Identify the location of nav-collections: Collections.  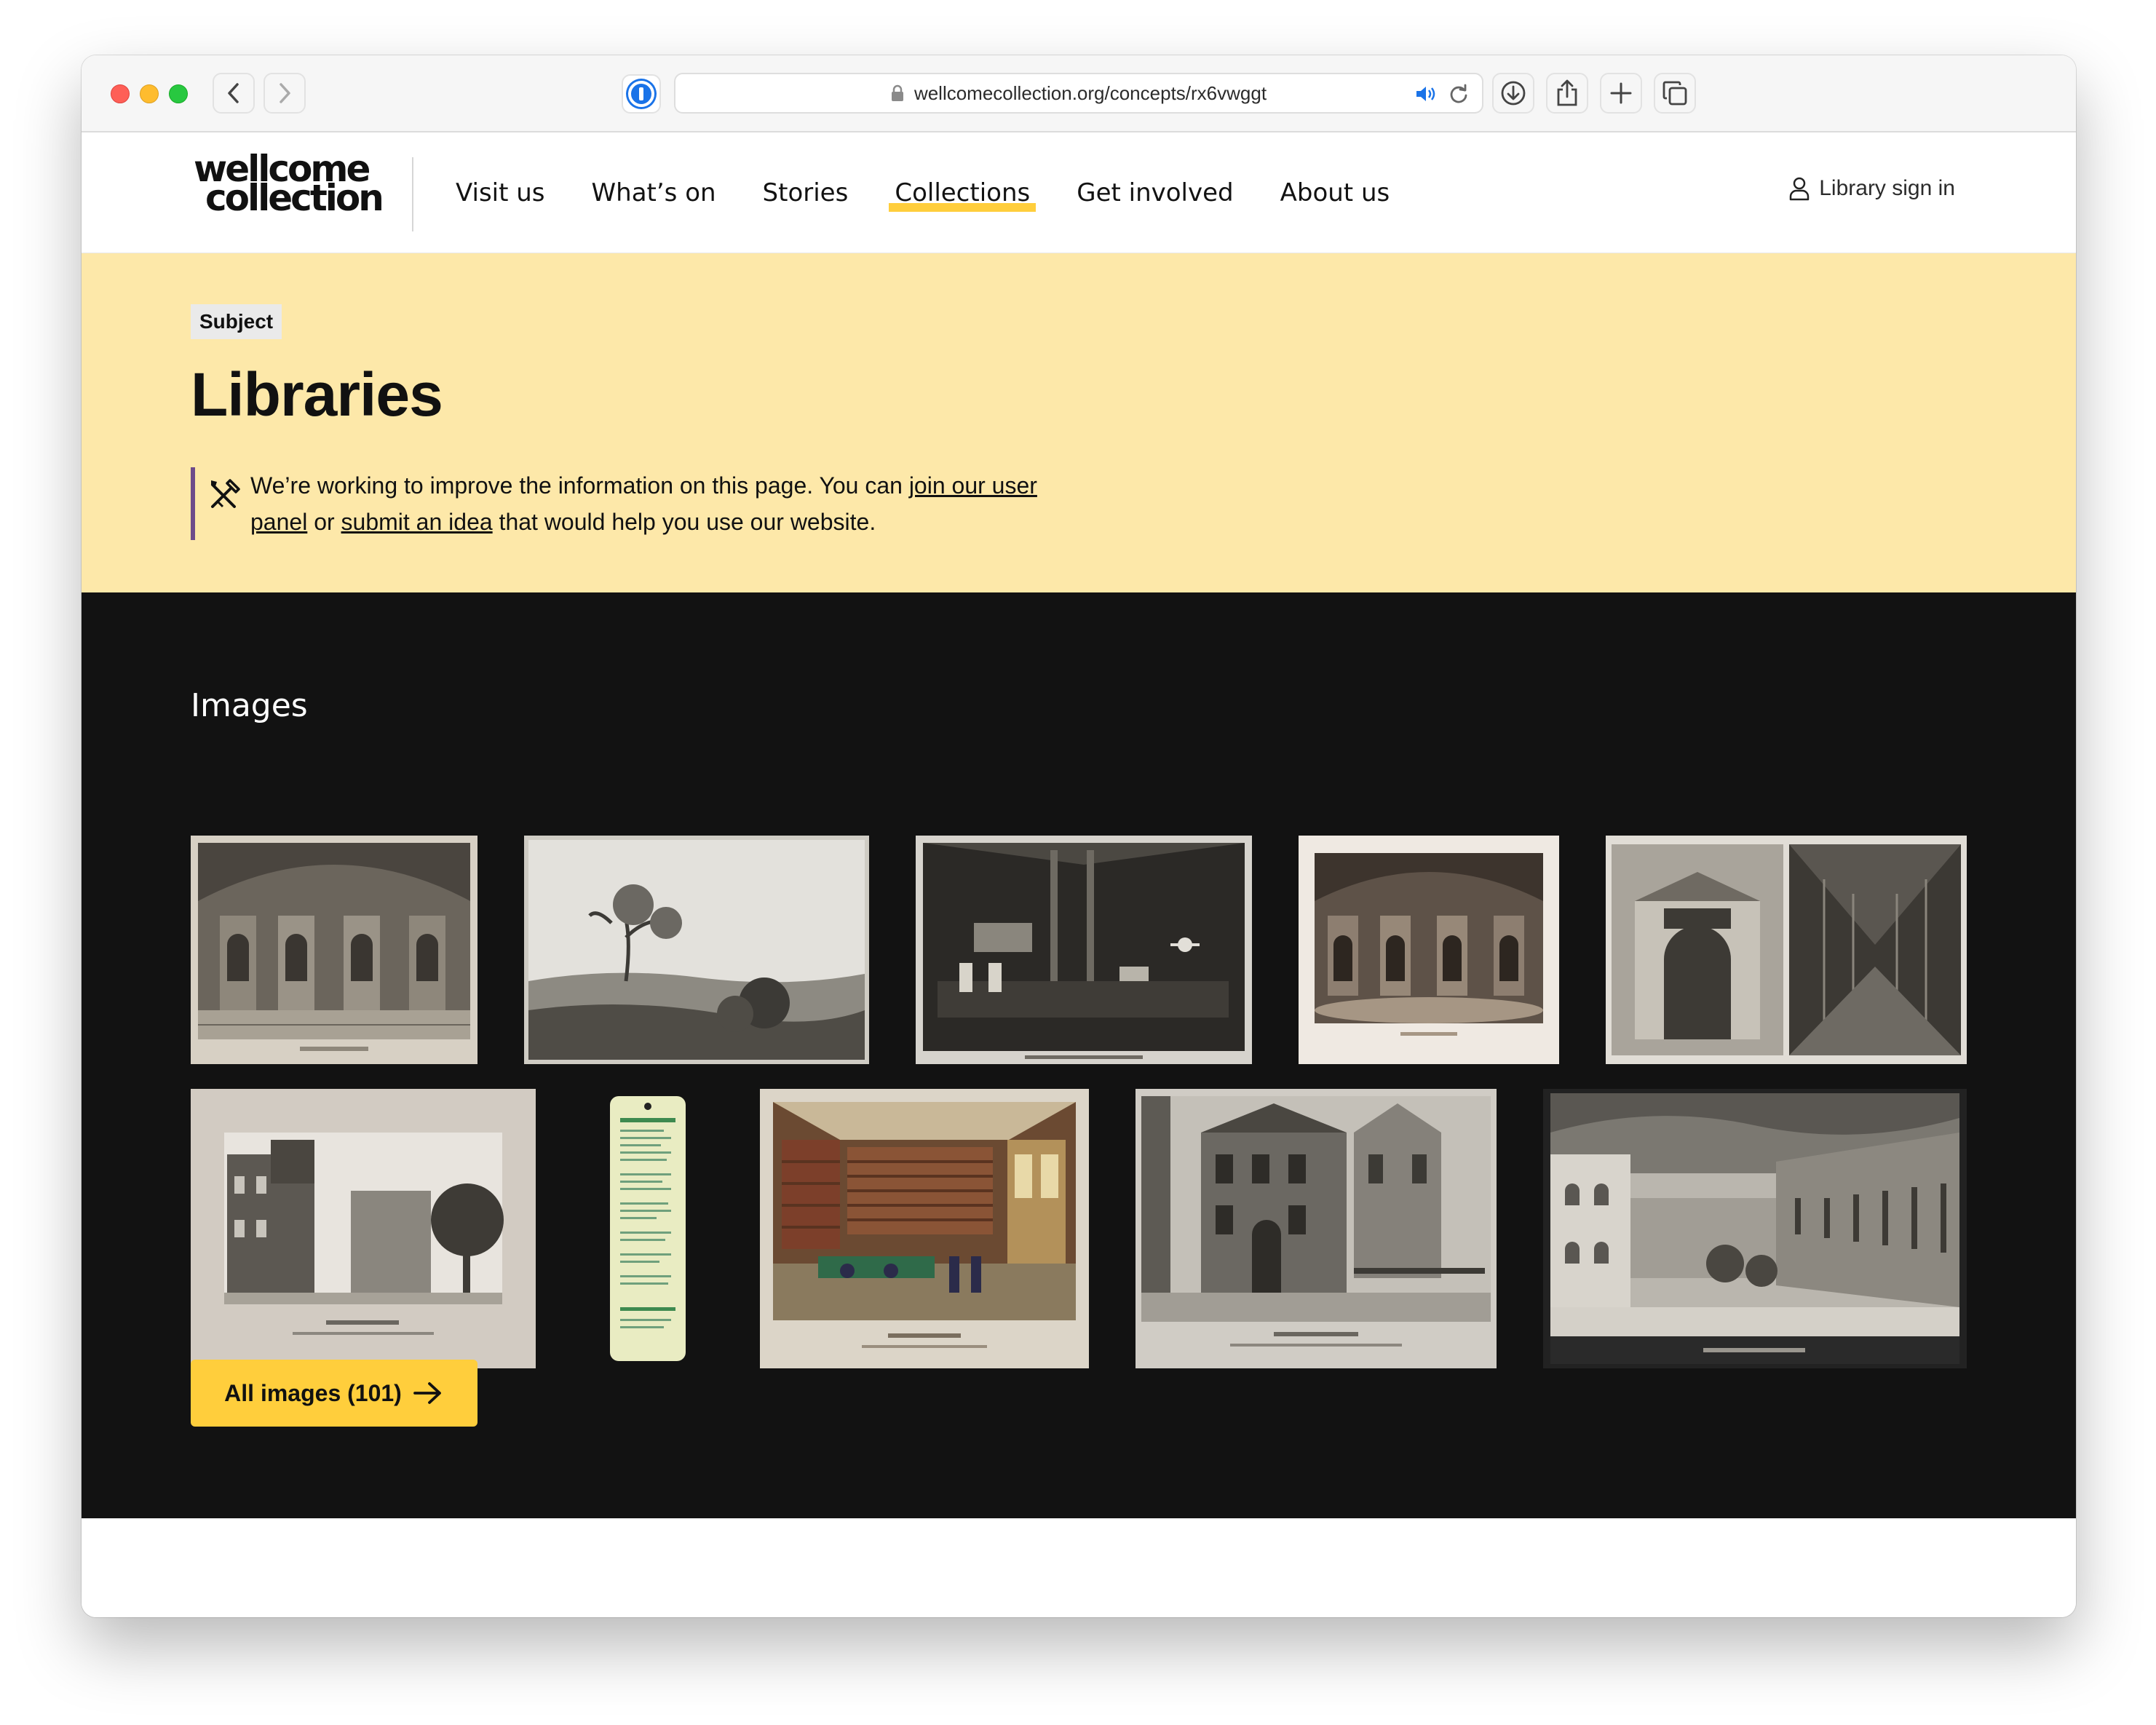
(963, 195).